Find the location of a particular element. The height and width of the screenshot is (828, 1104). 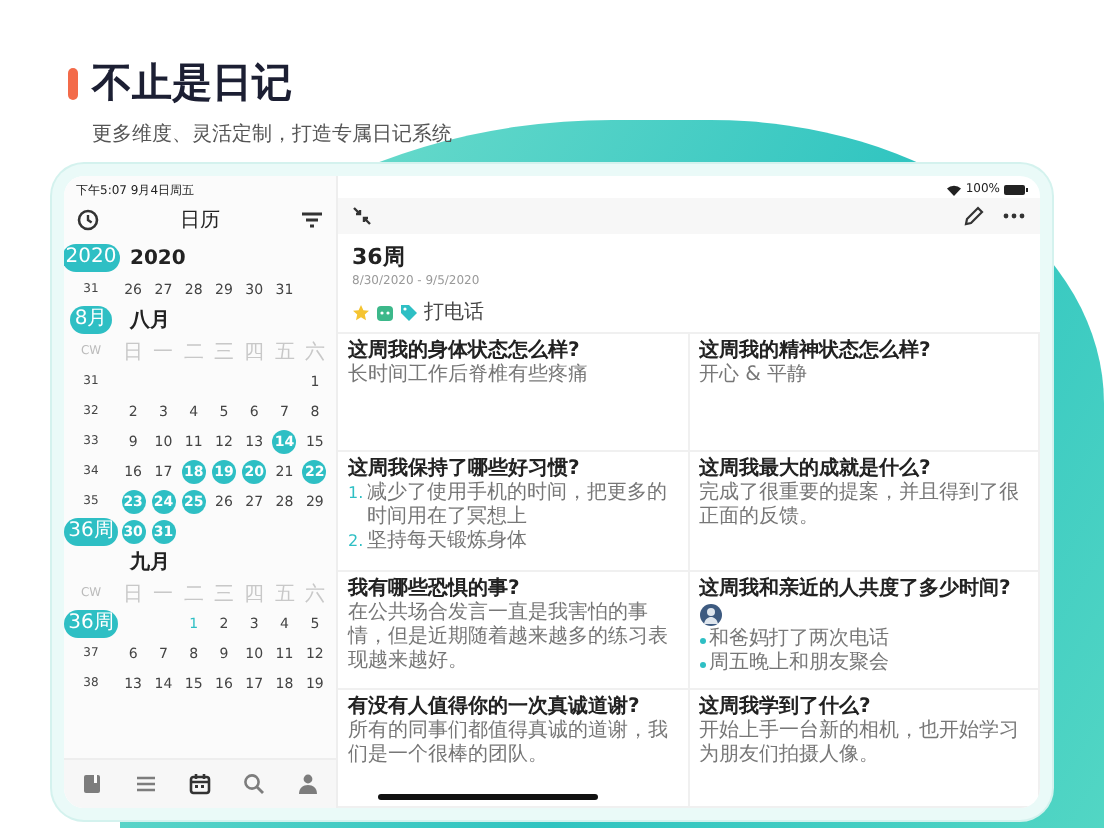

headline: 不止是日记 is located at coordinates (192, 83).